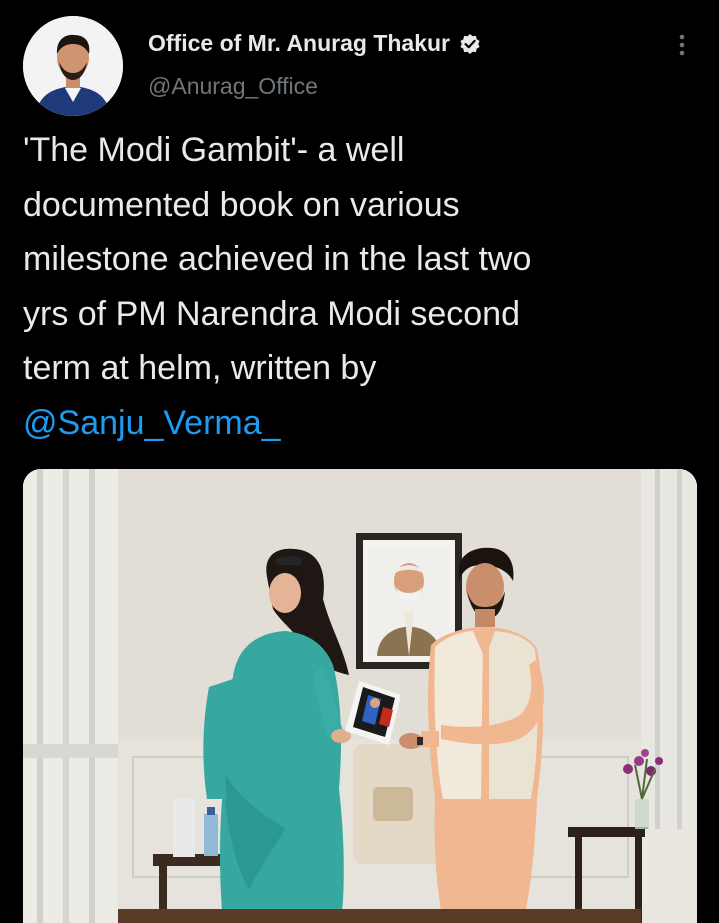  Describe the element at coordinates (277, 259) in the screenshot. I see `tweet-text-line: milestone achieved in the last two` at that location.